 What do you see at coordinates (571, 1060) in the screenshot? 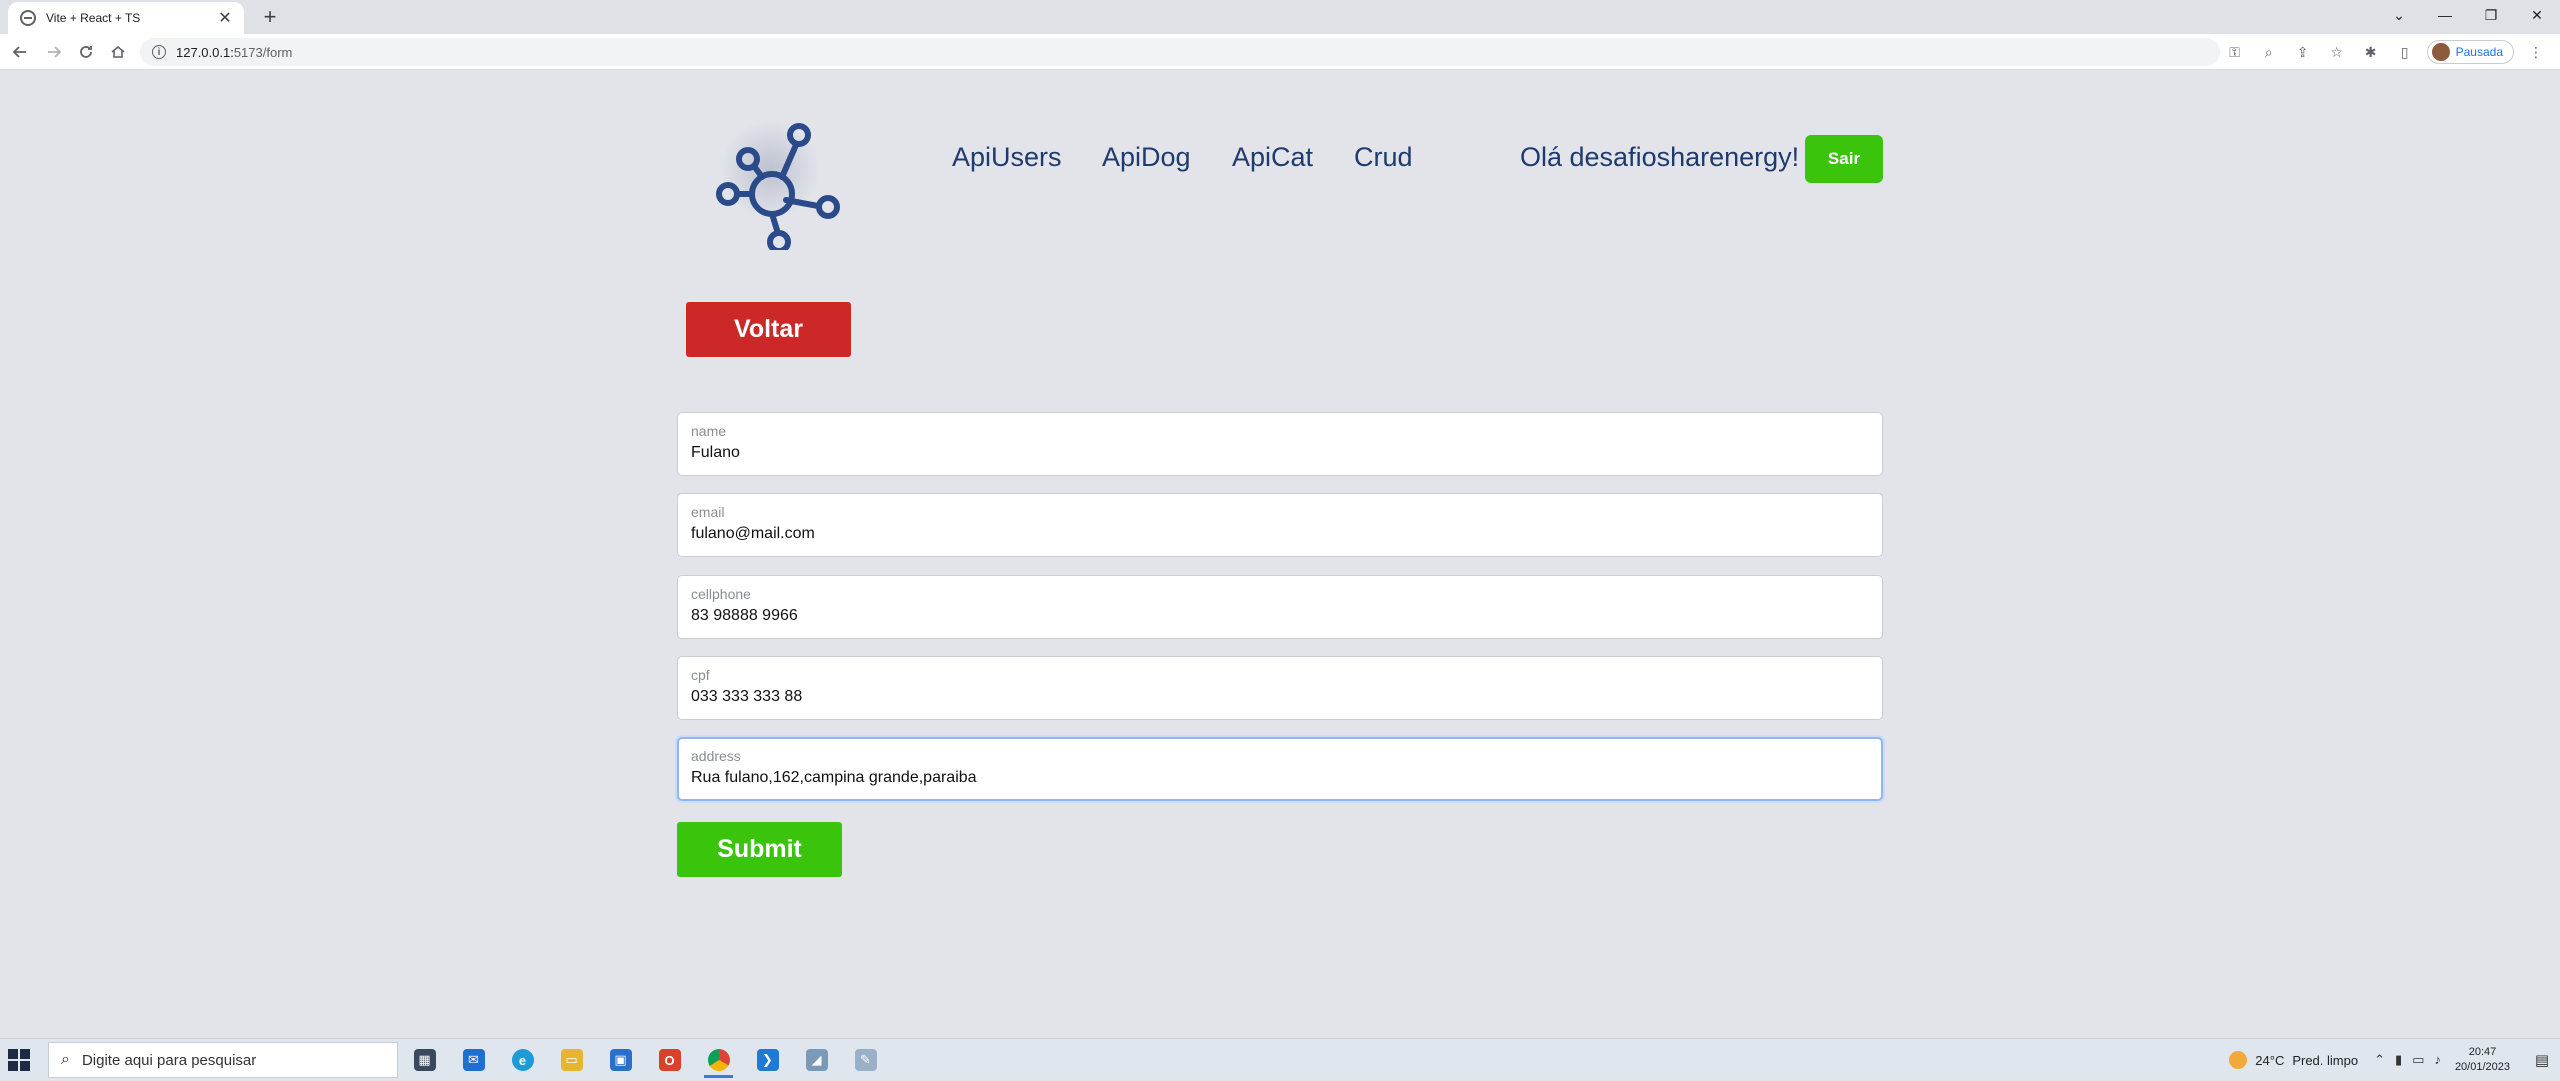
I see `file-explorer-icon: ▭` at bounding box center [571, 1060].